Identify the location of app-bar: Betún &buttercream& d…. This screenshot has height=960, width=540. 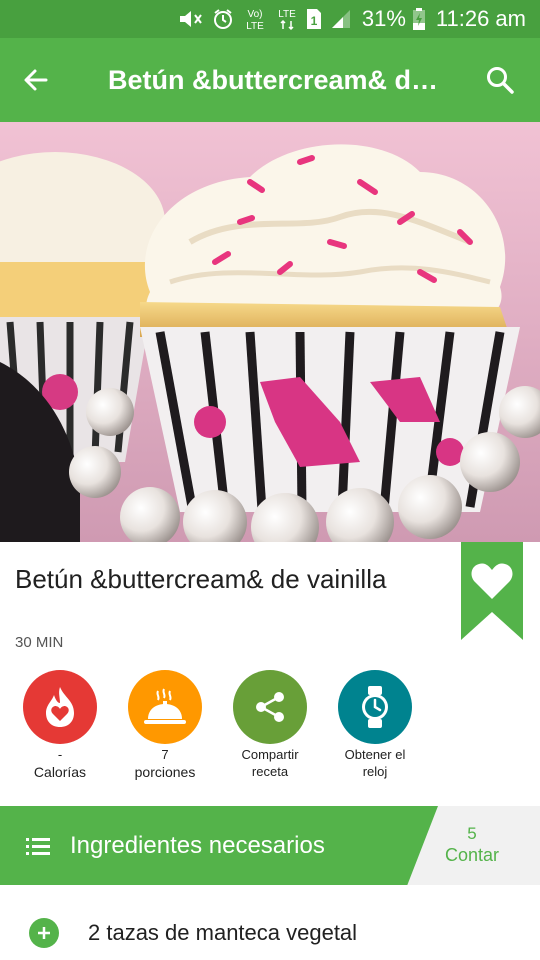
(270, 80).